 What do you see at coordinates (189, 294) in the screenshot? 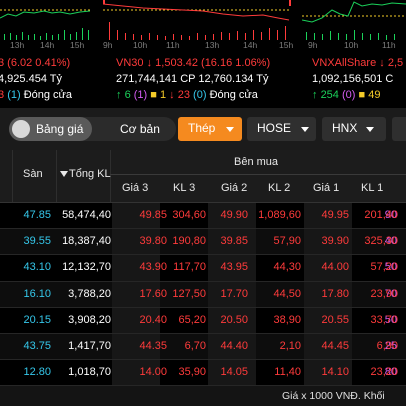
I see `cell-kl3: 127,50` at bounding box center [189, 294].